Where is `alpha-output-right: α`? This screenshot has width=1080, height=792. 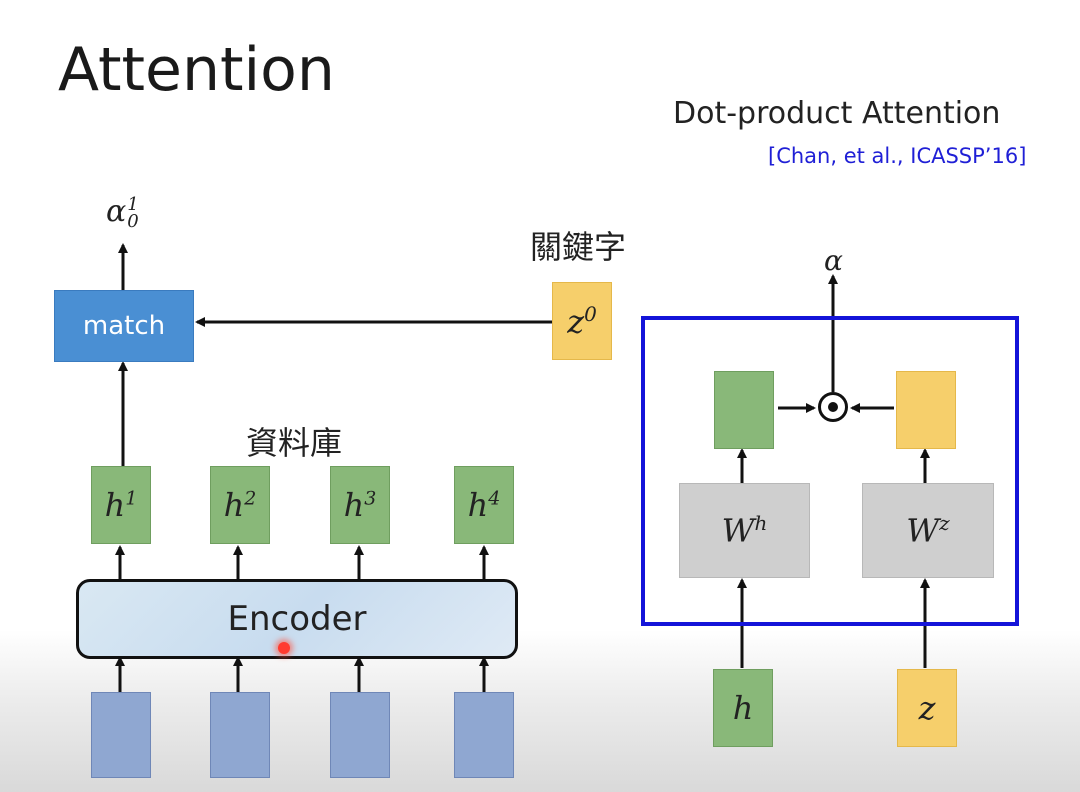
alpha-output-right: α is located at coordinates (833, 260).